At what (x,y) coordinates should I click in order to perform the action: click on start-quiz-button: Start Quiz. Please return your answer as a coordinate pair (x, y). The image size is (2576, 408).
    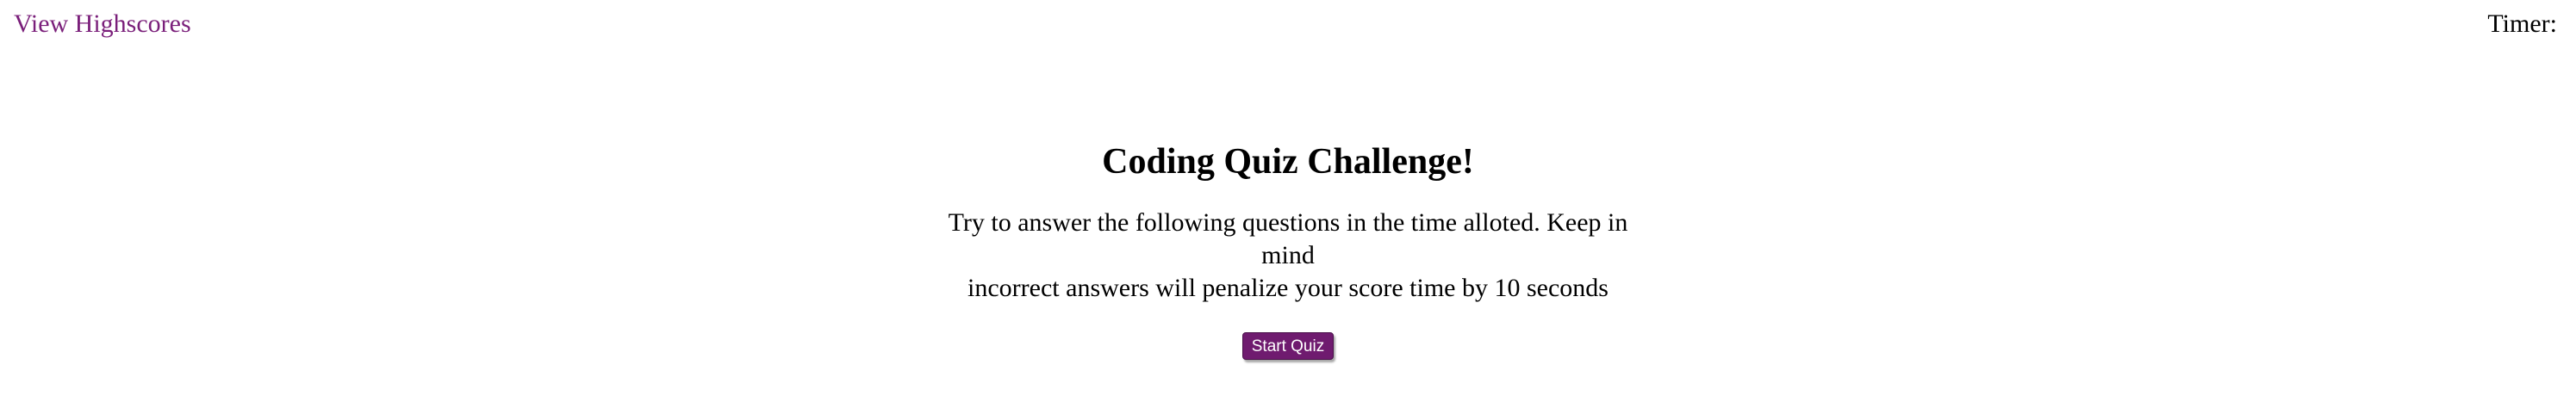
    Looking at the image, I should click on (1288, 346).